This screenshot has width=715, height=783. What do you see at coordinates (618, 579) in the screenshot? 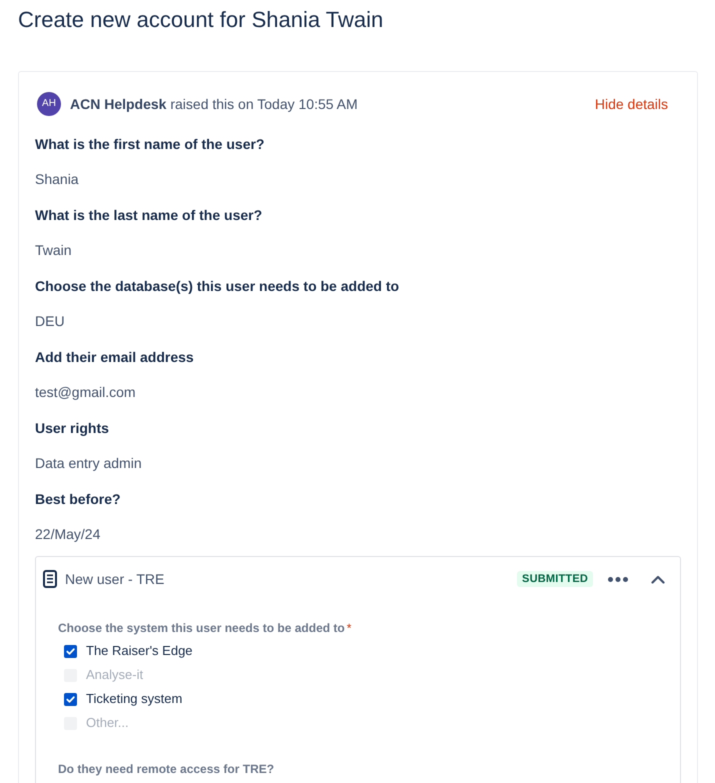
I see `more-icon` at bounding box center [618, 579].